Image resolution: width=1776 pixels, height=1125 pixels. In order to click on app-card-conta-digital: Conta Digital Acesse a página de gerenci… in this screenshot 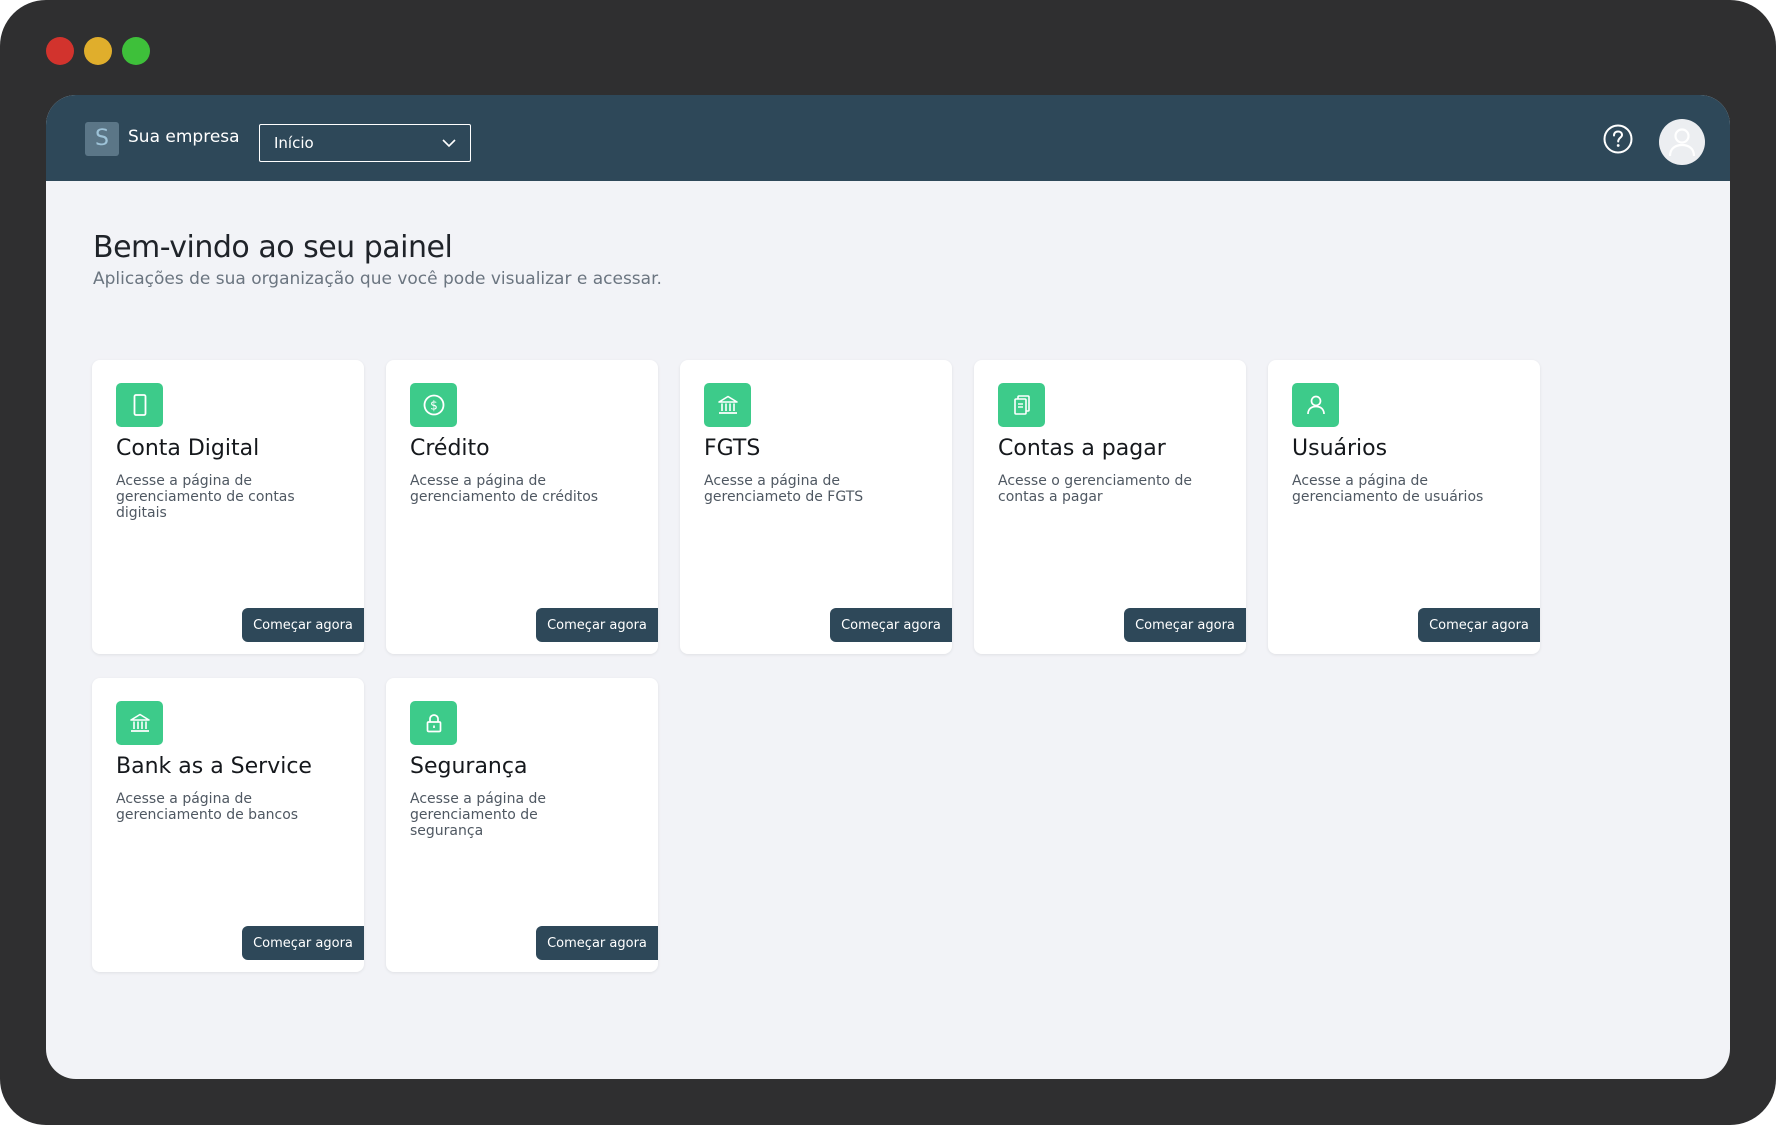, I will do `click(228, 507)`.